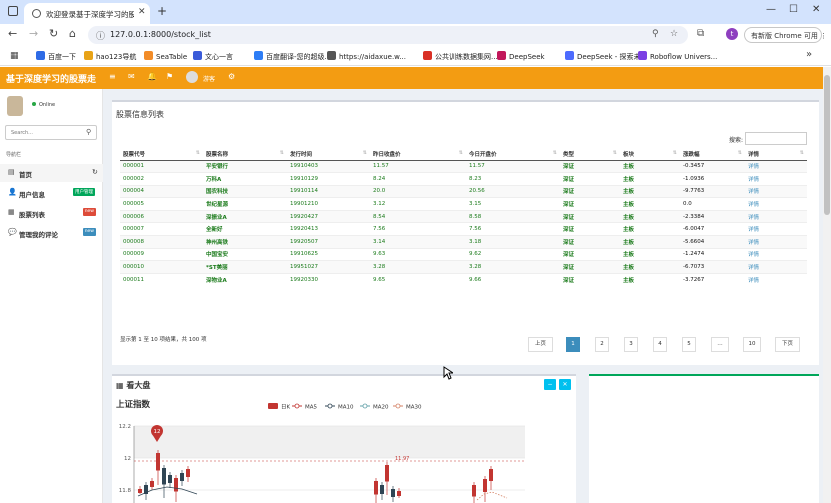 The height and width of the screenshot is (503, 831). I want to click on pagination-button: 3, so click(631, 344).